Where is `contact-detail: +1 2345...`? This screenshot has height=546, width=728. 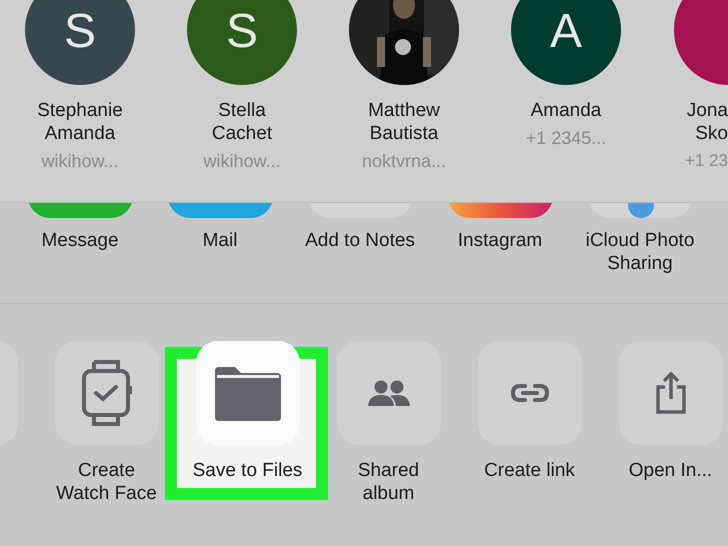
contact-detail: +1 2345... is located at coordinates (566, 138).